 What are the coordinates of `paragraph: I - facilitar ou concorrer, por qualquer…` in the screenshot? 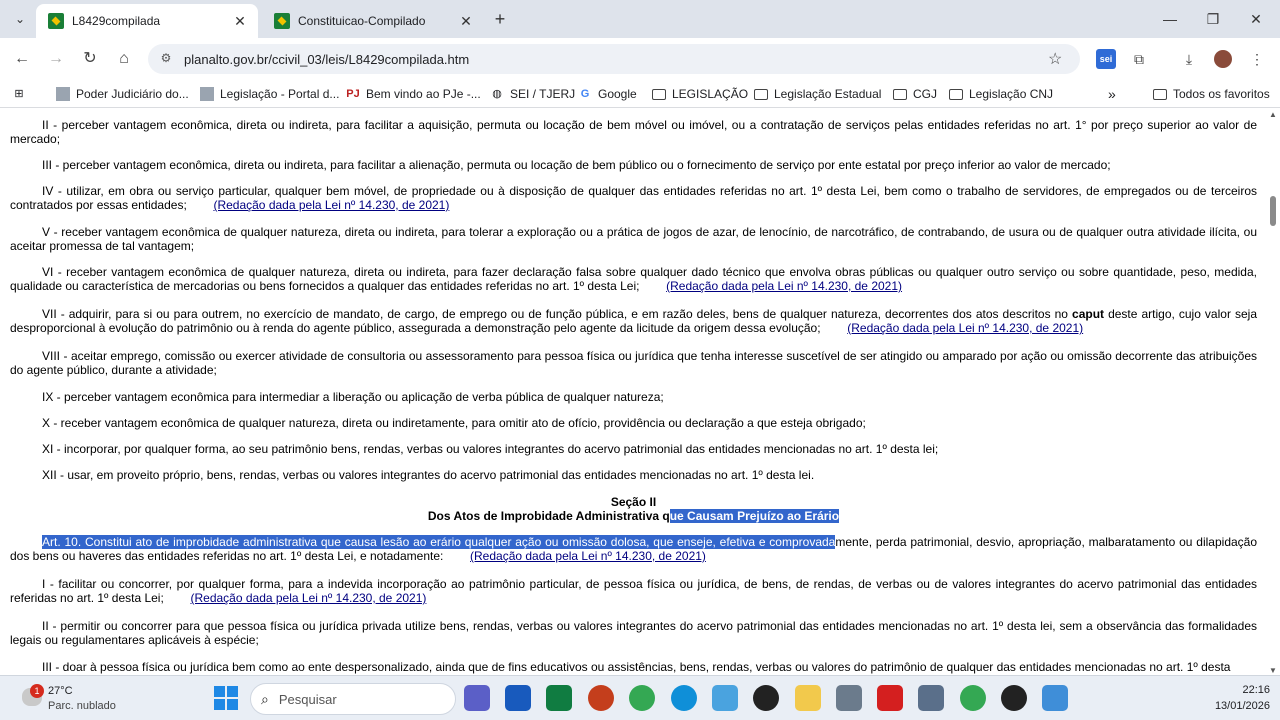 It's located at (633, 591).